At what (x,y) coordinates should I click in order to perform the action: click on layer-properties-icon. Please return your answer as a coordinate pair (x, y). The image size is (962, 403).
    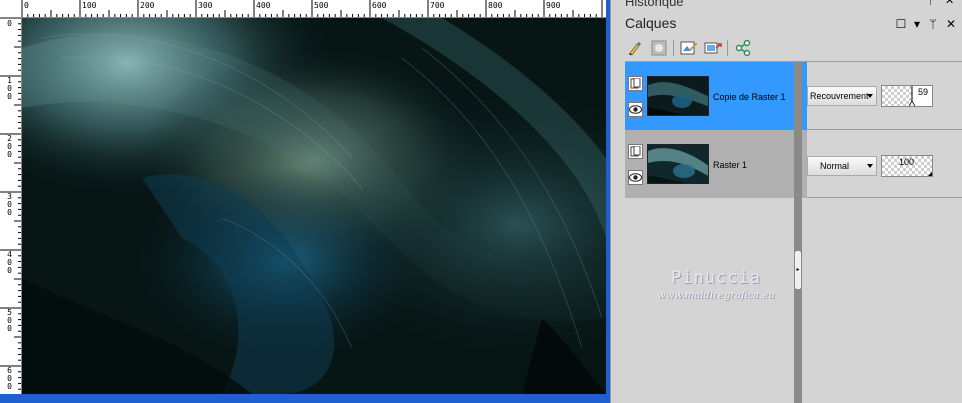
    Looking at the image, I should click on (689, 48).